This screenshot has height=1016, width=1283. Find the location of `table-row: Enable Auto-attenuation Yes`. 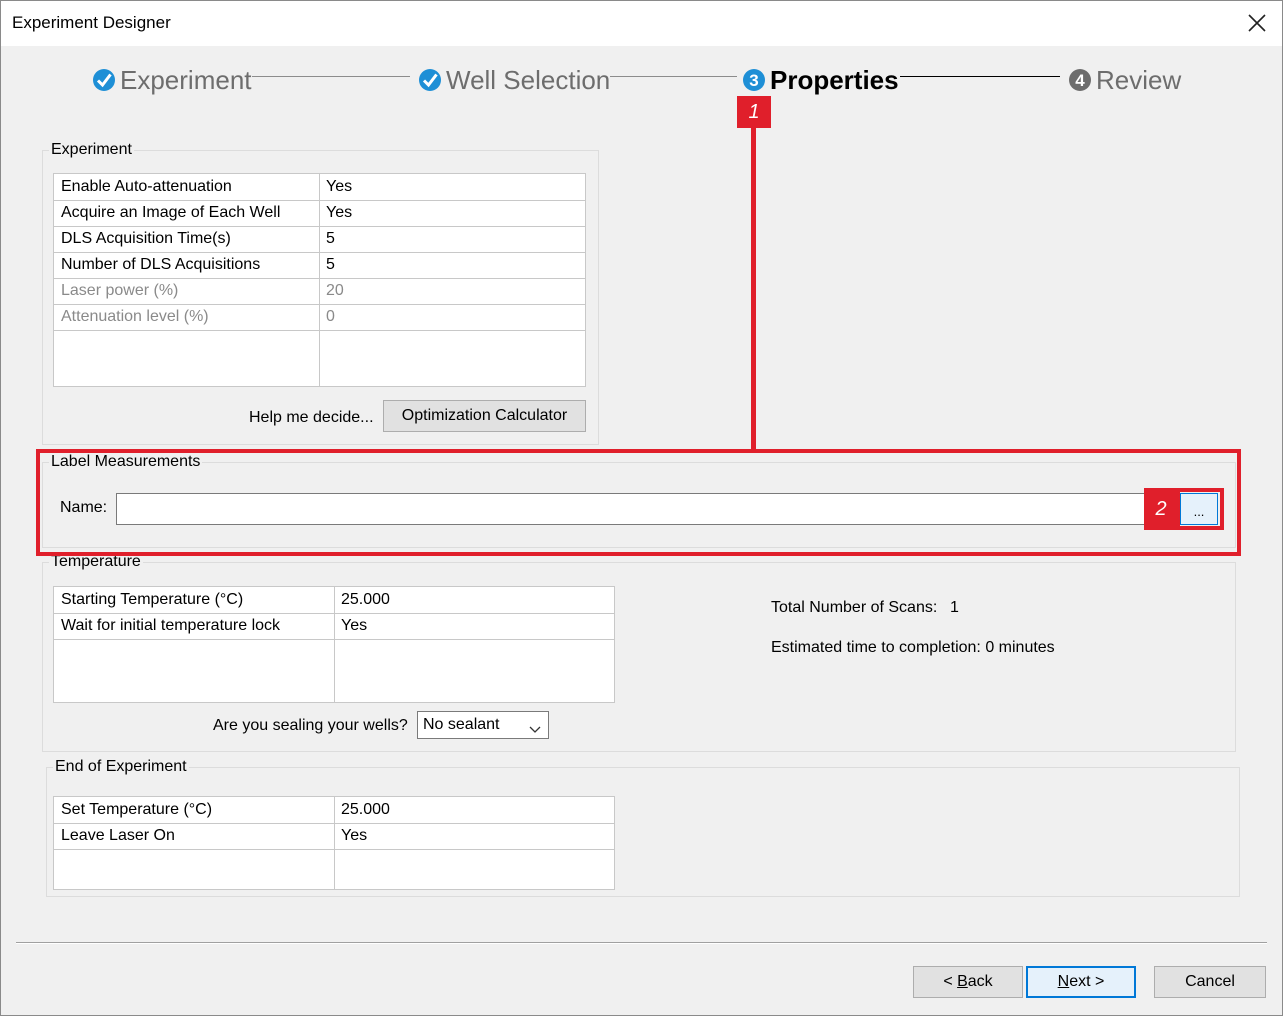

table-row: Enable Auto-attenuation Yes is located at coordinates (319, 187).